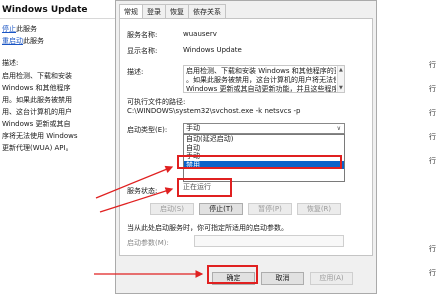 The height and width of the screenshot is (294, 438). What do you see at coordinates (264, 164) in the screenshot?
I see `startup-option-disabled: 禁用` at bounding box center [264, 164].